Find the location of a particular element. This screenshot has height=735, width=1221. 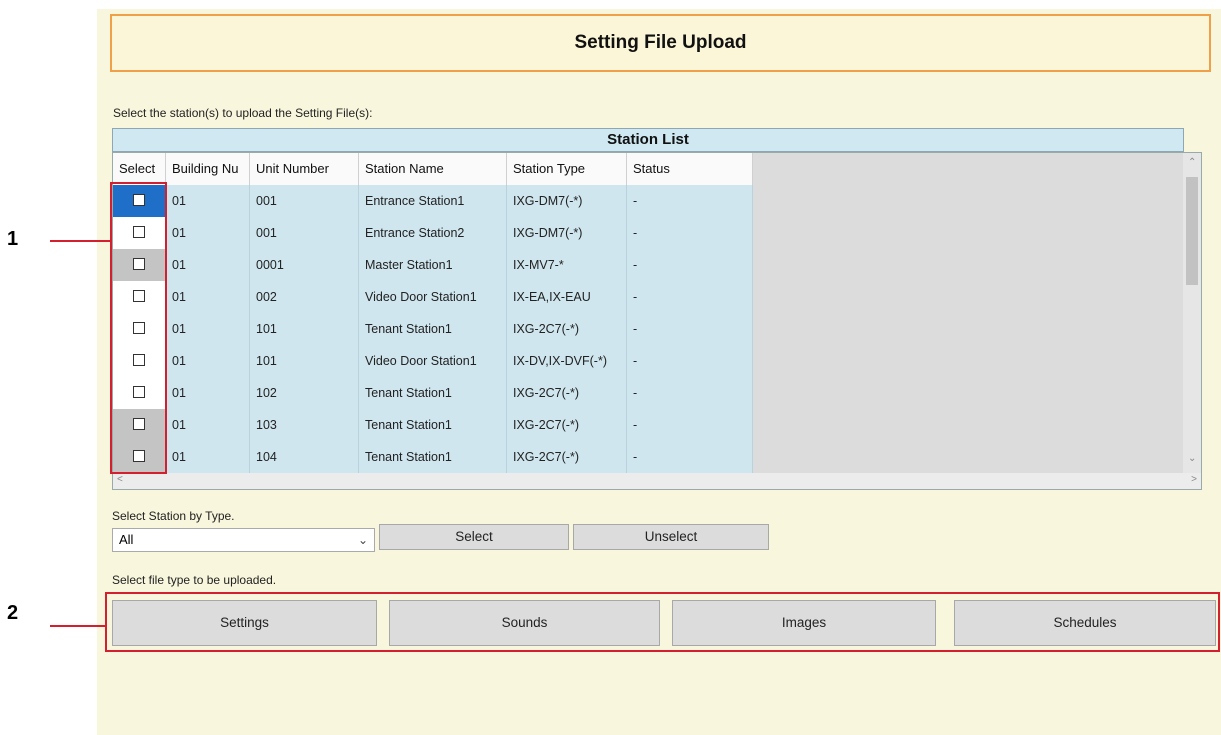

station-type-cell: IX-DV,IX-DVF(-*) is located at coordinates (567, 361).